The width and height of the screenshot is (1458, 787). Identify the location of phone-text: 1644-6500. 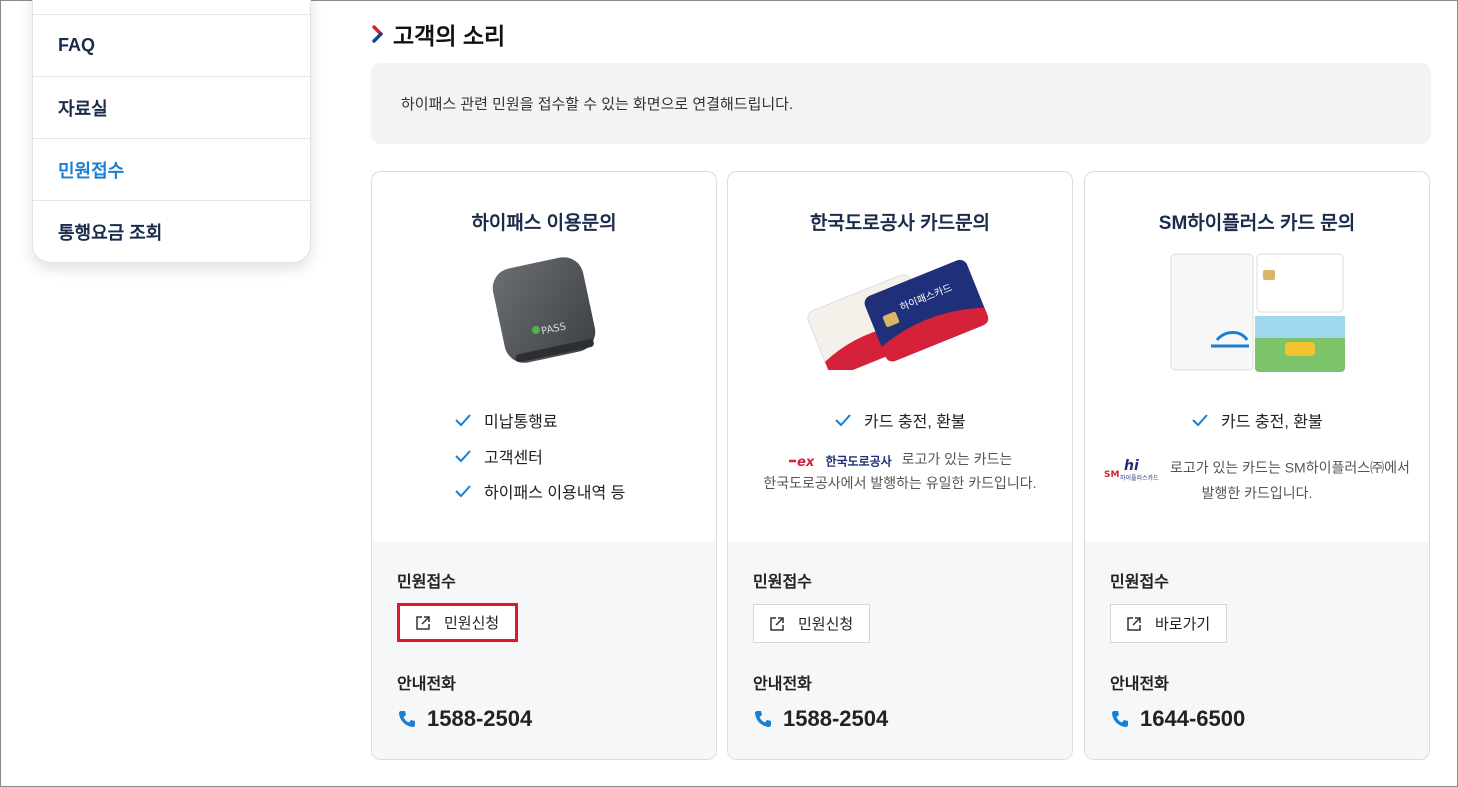
(1193, 718).